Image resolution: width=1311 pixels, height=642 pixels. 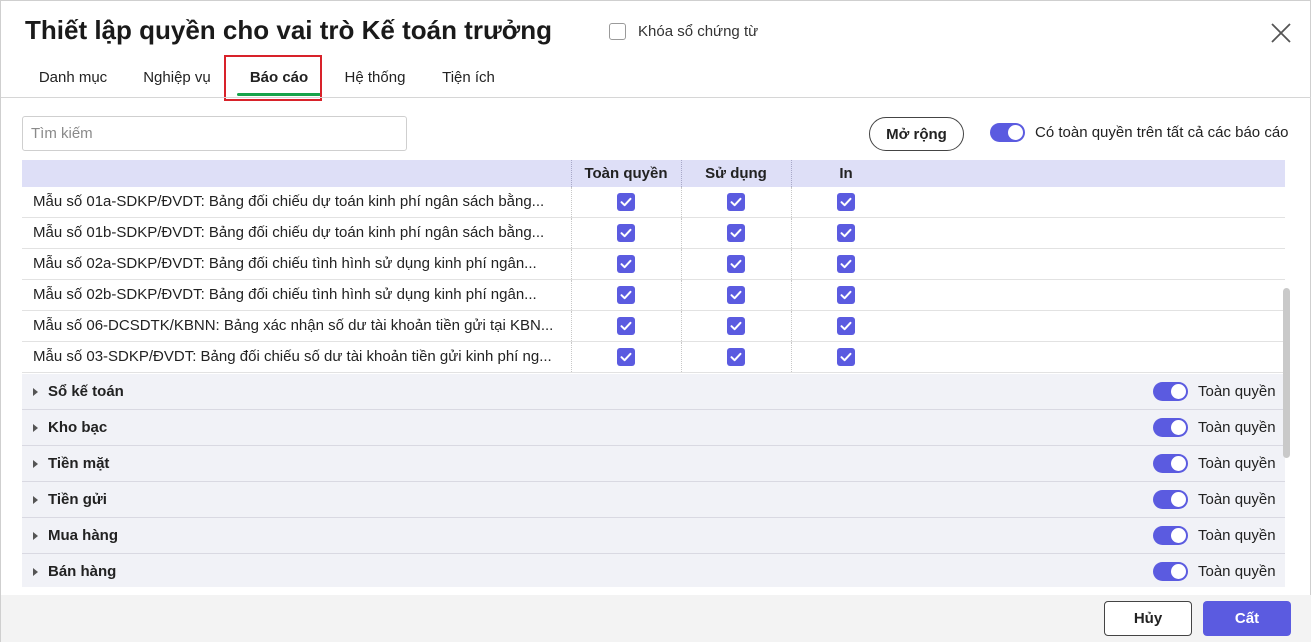 What do you see at coordinates (1286, 373) in the screenshot?
I see `table-scrollbar-thumb` at bounding box center [1286, 373].